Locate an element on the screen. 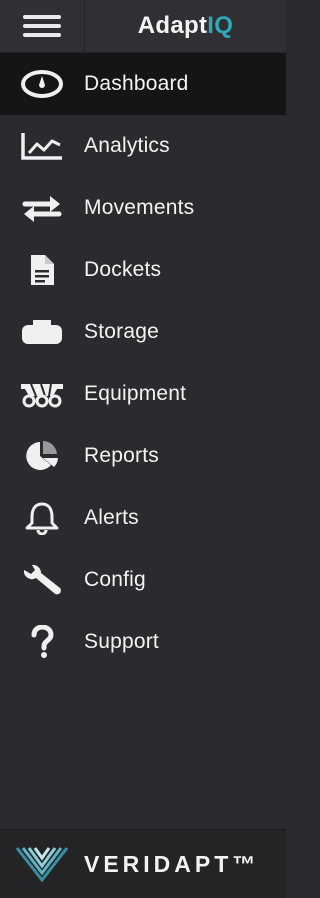 Image resolution: width=320 pixels, height=898 pixels. nav-label-support: Support is located at coordinates (121, 641).